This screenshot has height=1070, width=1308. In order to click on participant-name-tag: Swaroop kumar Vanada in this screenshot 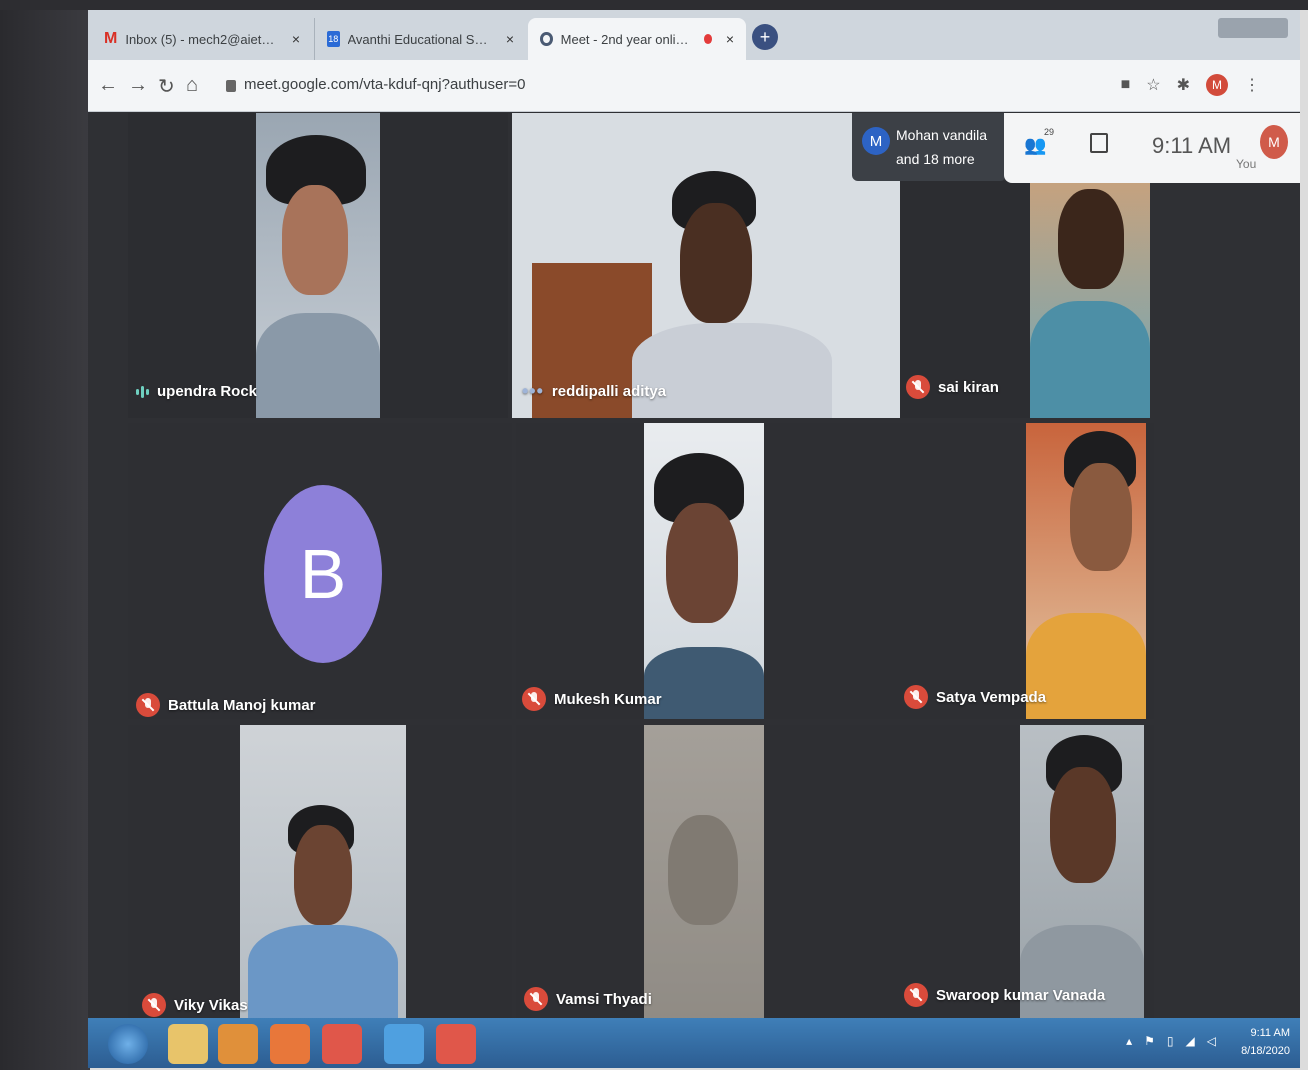, I will do `click(1004, 995)`.